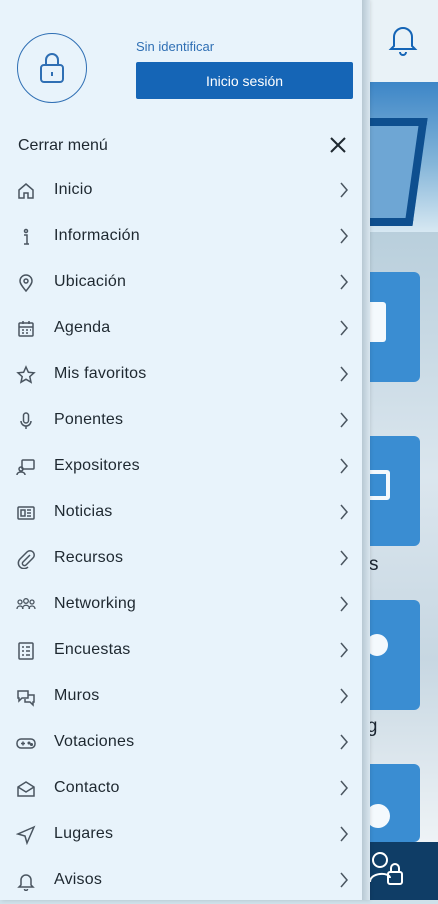 This screenshot has height=904, width=438. What do you see at coordinates (94, 741) in the screenshot?
I see `menu-item-label: Votaciones` at bounding box center [94, 741].